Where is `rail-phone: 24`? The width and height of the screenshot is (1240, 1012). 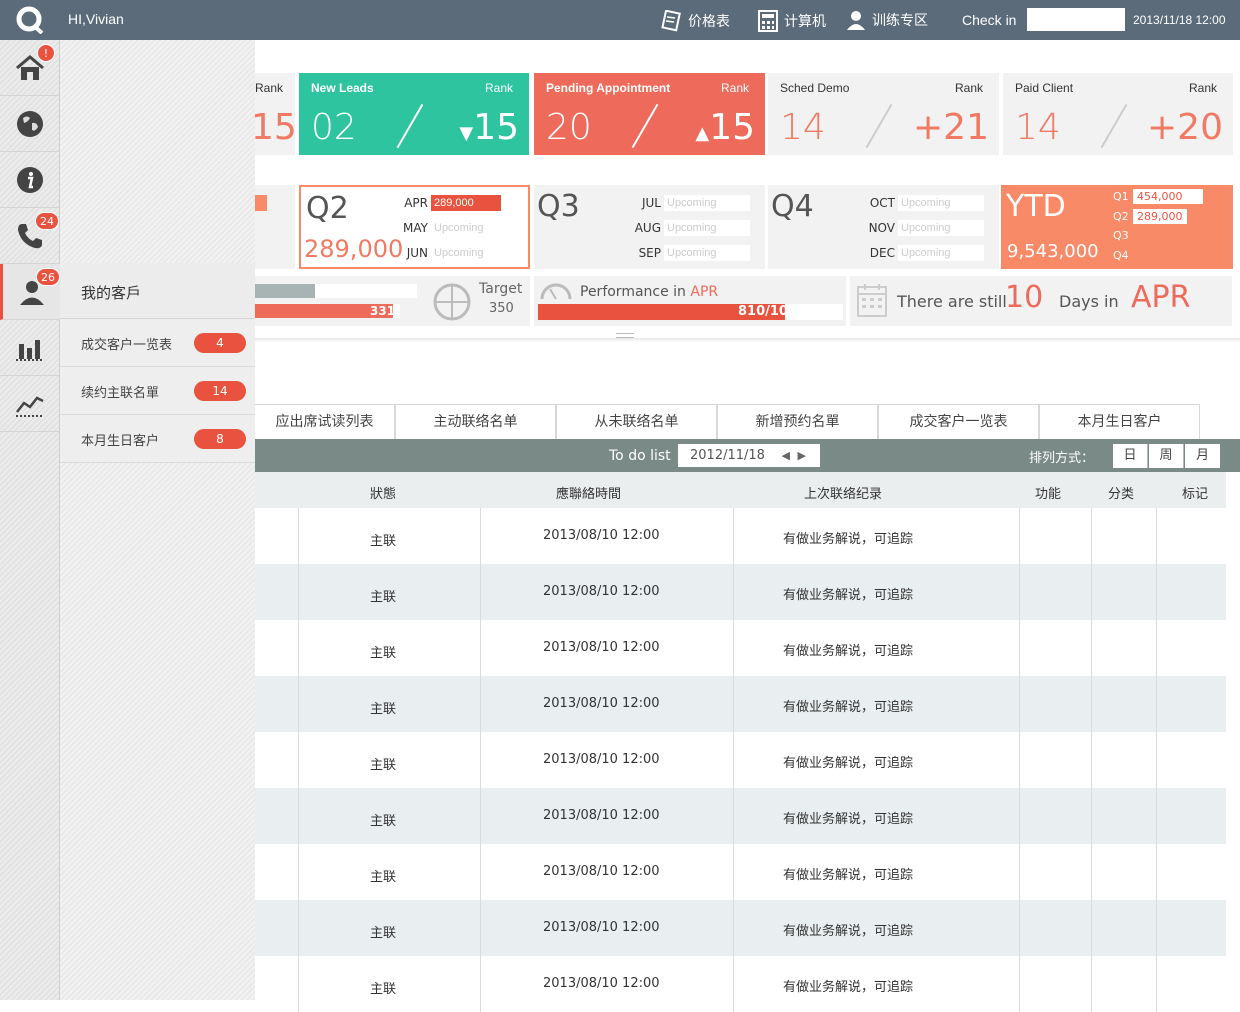 rail-phone: 24 is located at coordinates (30, 236).